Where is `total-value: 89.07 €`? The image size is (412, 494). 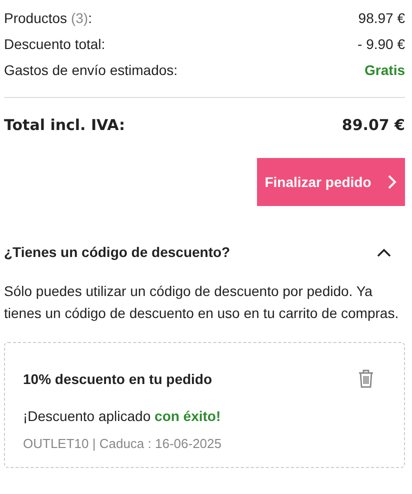
total-value: 89.07 € is located at coordinates (373, 125).